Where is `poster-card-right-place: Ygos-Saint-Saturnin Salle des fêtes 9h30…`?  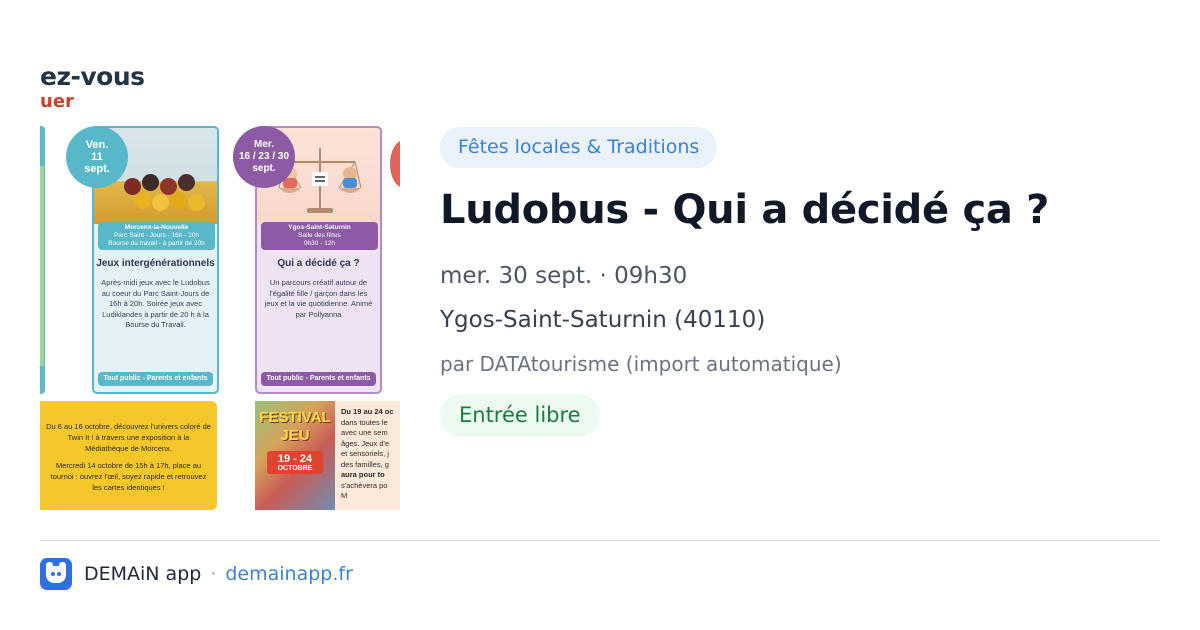 poster-card-right-place: Ygos-Saint-Saturnin Salle des fêtes 9h30… is located at coordinates (319, 236).